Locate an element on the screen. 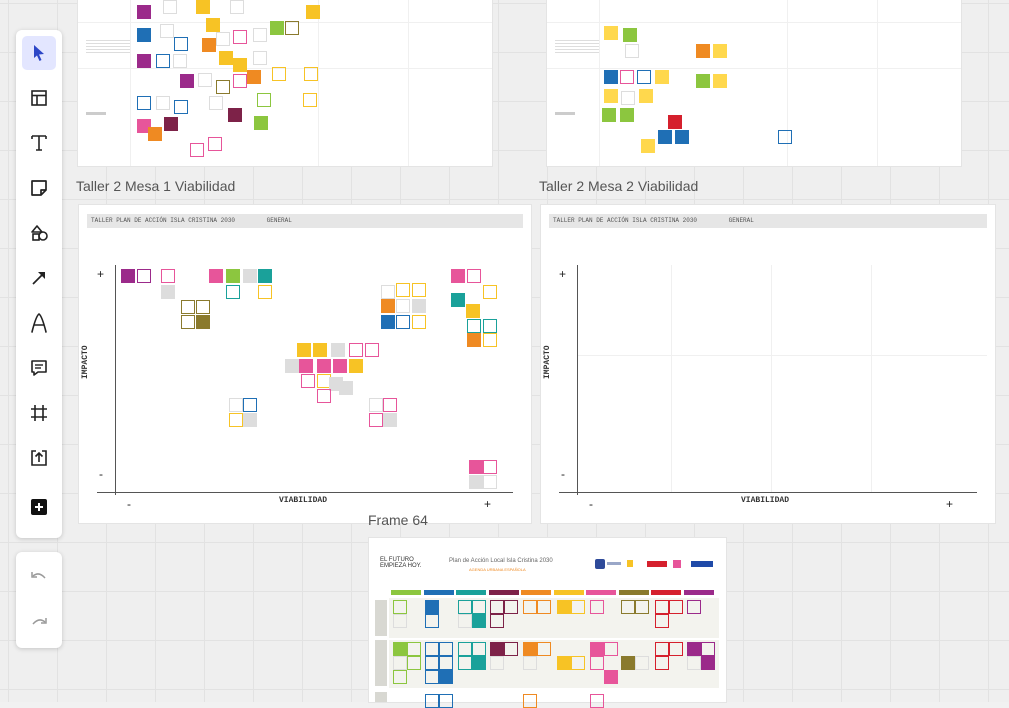 Image resolution: width=1009 pixels, height=708 pixels. frame-label: Taller 2 Mesa 2 Viabilidad is located at coordinates (618, 186).